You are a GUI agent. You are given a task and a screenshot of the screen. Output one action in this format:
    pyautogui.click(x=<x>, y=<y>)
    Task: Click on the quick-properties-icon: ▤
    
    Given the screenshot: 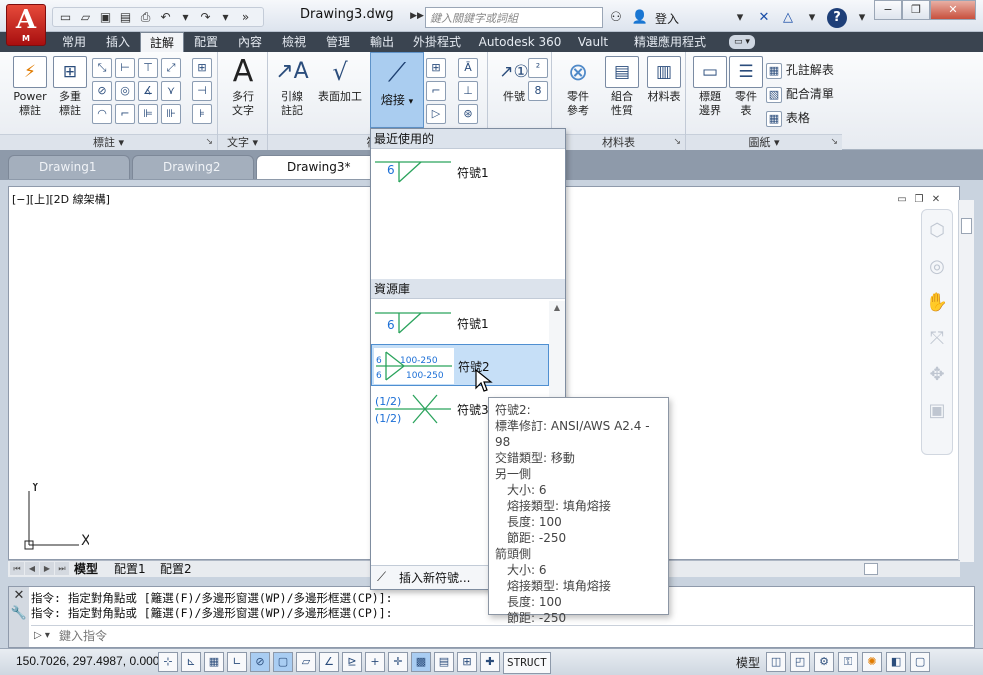 What is the action you would take?
    pyautogui.click(x=444, y=662)
    